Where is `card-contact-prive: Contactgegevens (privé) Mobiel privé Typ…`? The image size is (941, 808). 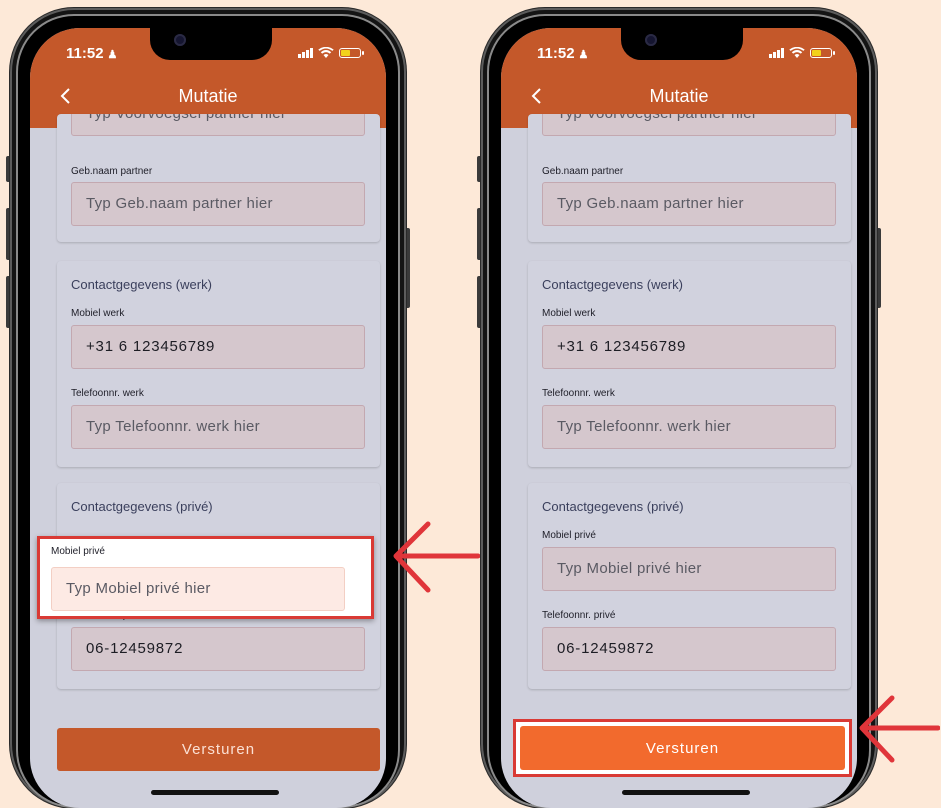
card-contact-prive: Contactgegevens (privé) Mobiel privé Typ… is located at coordinates (689, 586).